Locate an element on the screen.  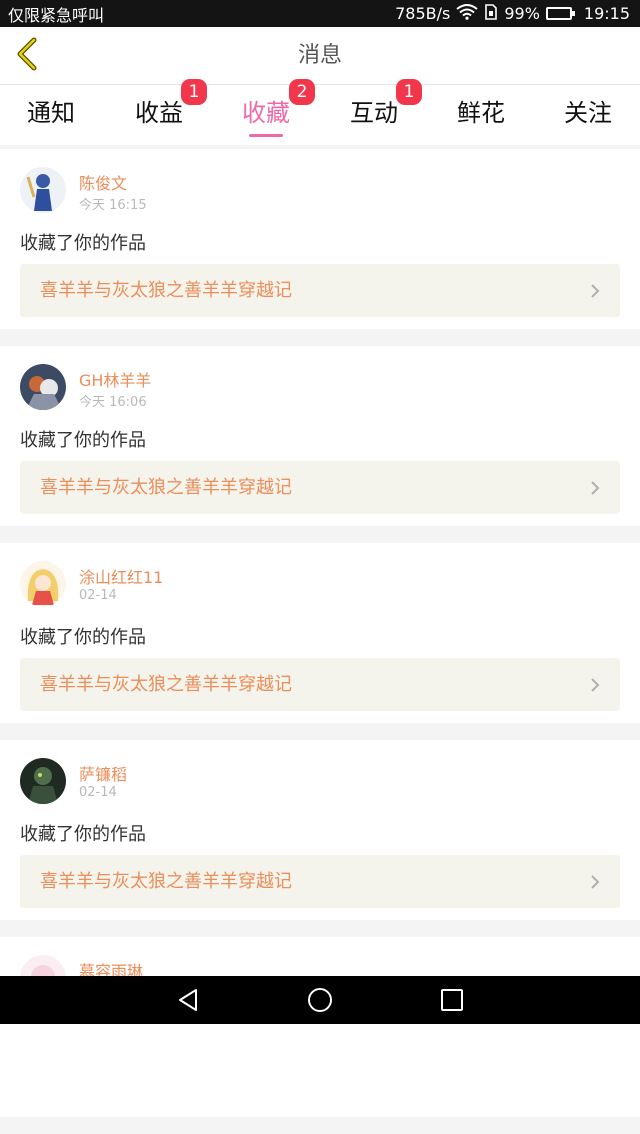
username: 陈俊文 is located at coordinates (103, 182).